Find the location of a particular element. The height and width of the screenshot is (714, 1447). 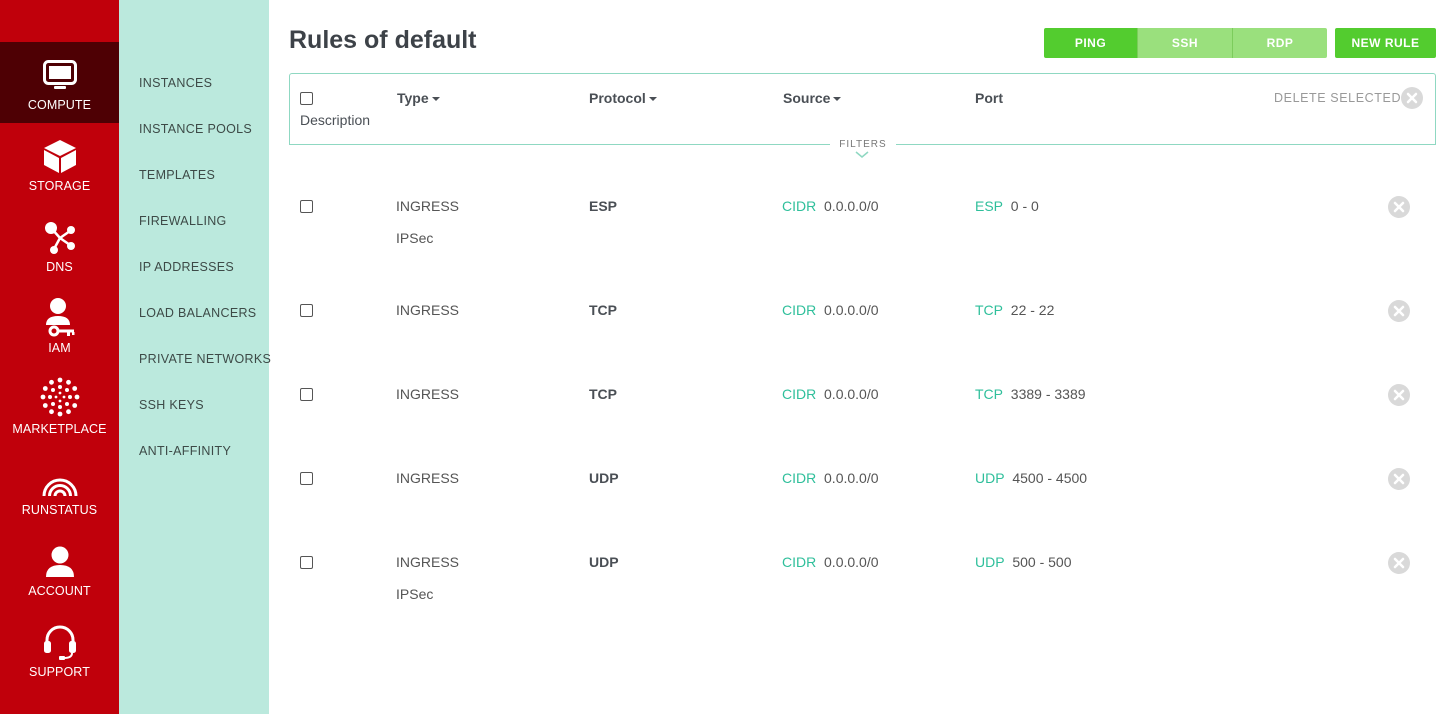

page-title: Rules of default is located at coordinates (383, 40).